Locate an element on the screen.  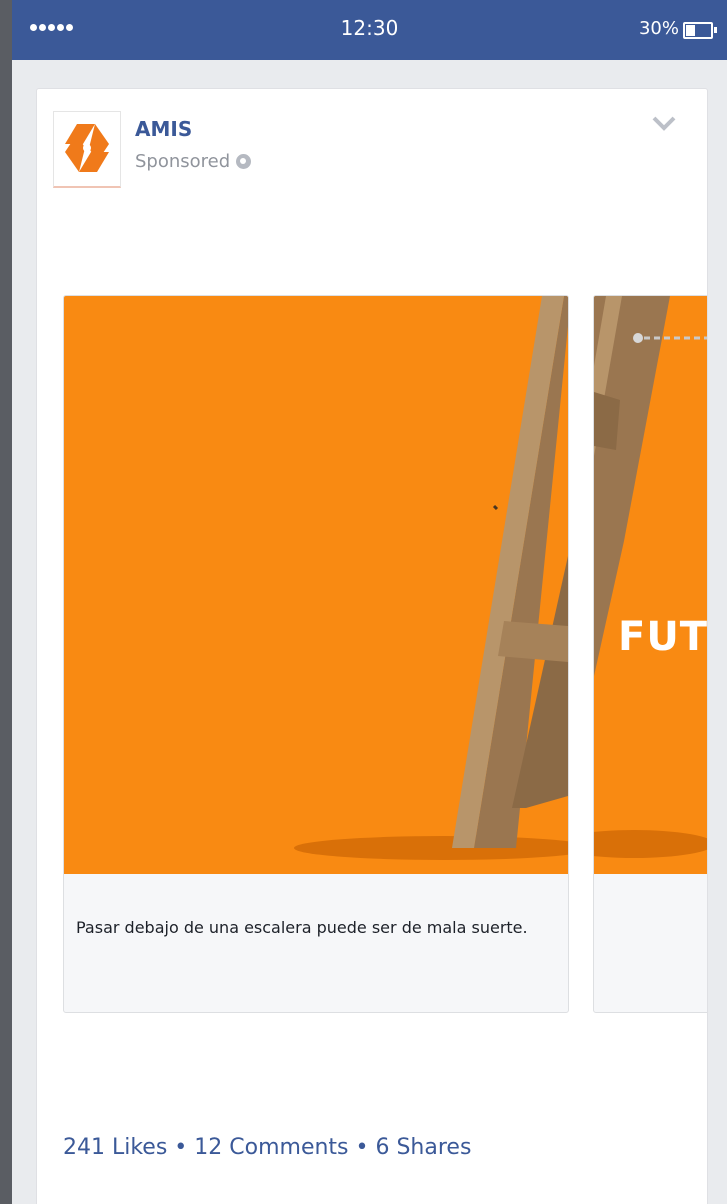
status-bar: 12:30 30% is located at coordinates (369, 30).